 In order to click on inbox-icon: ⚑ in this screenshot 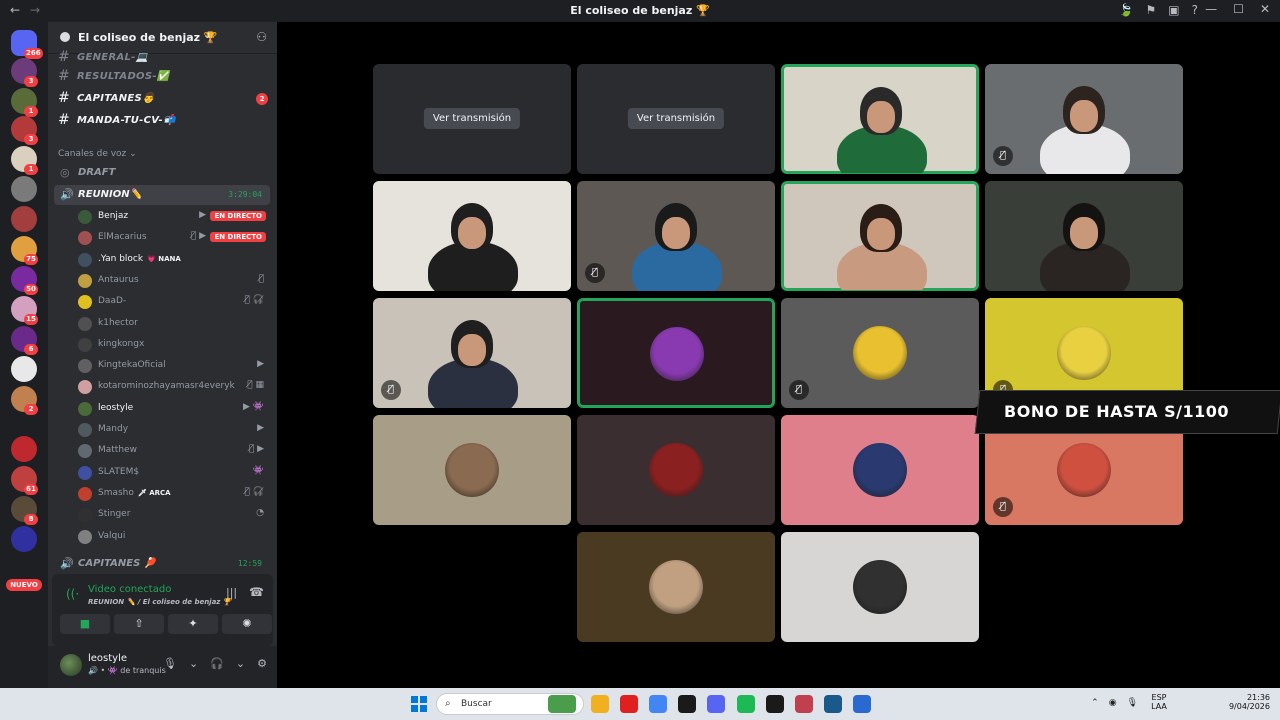, I will do `click(1151, 10)`.